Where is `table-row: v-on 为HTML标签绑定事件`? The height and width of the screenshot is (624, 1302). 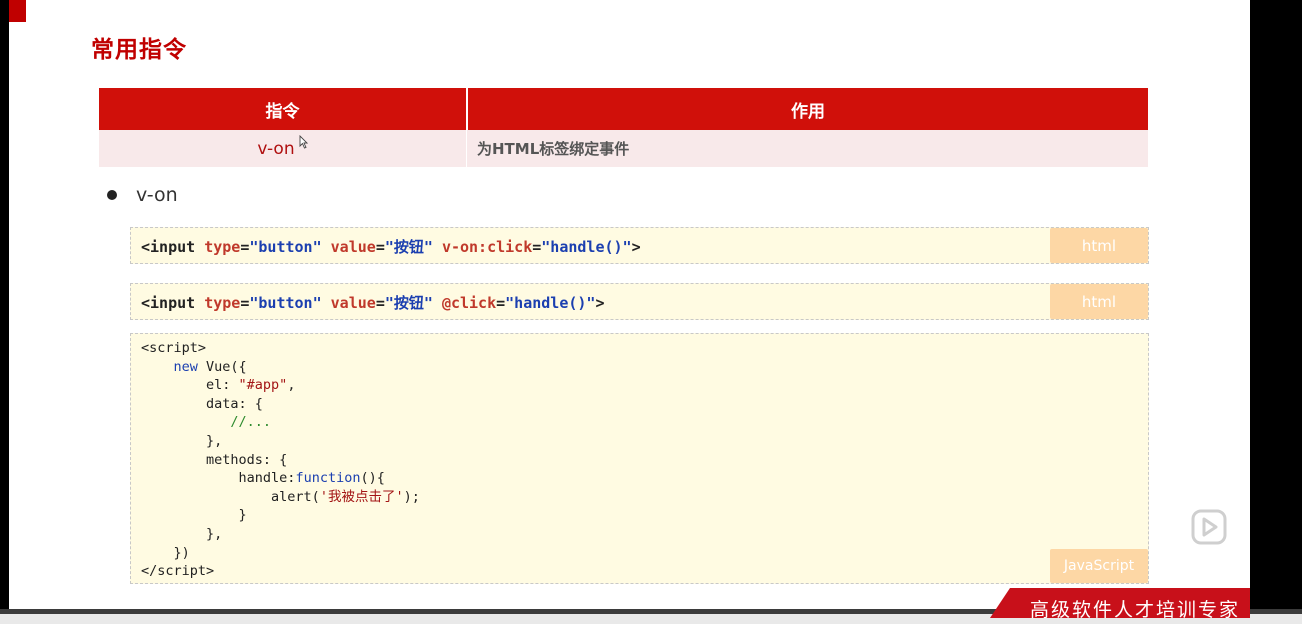
table-row: v-on 为HTML标签绑定事件 is located at coordinates (623, 148).